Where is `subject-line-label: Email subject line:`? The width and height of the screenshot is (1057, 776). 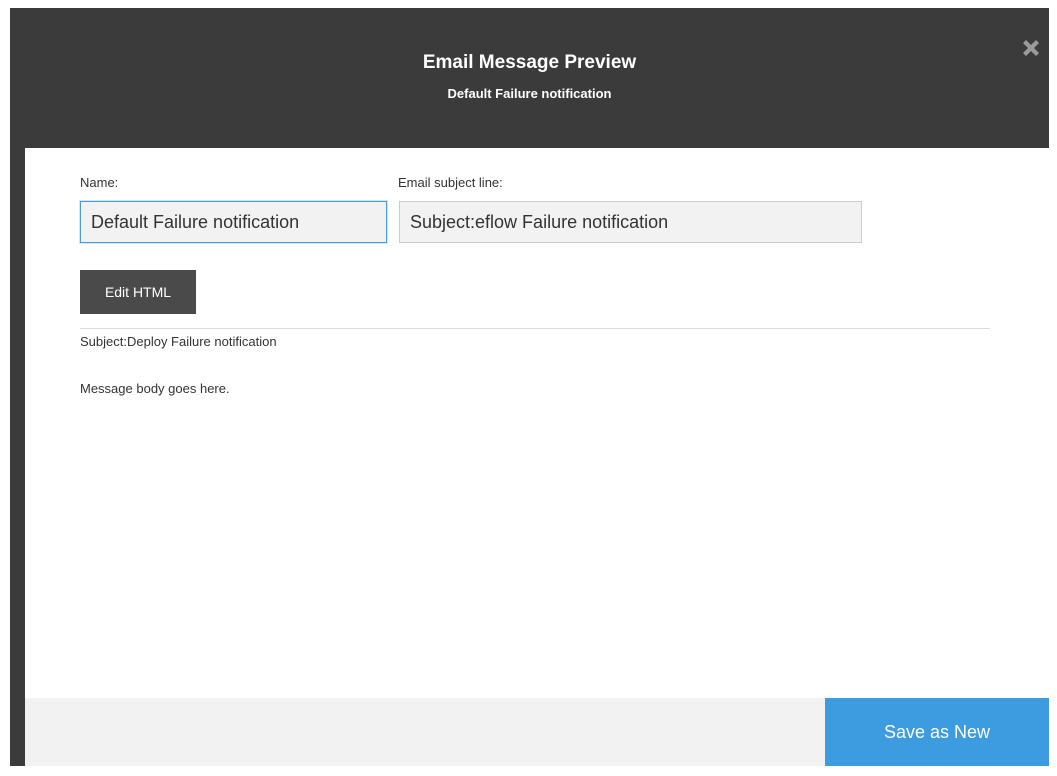
subject-line-label: Email subject line: is located at coordinates (450, 182).